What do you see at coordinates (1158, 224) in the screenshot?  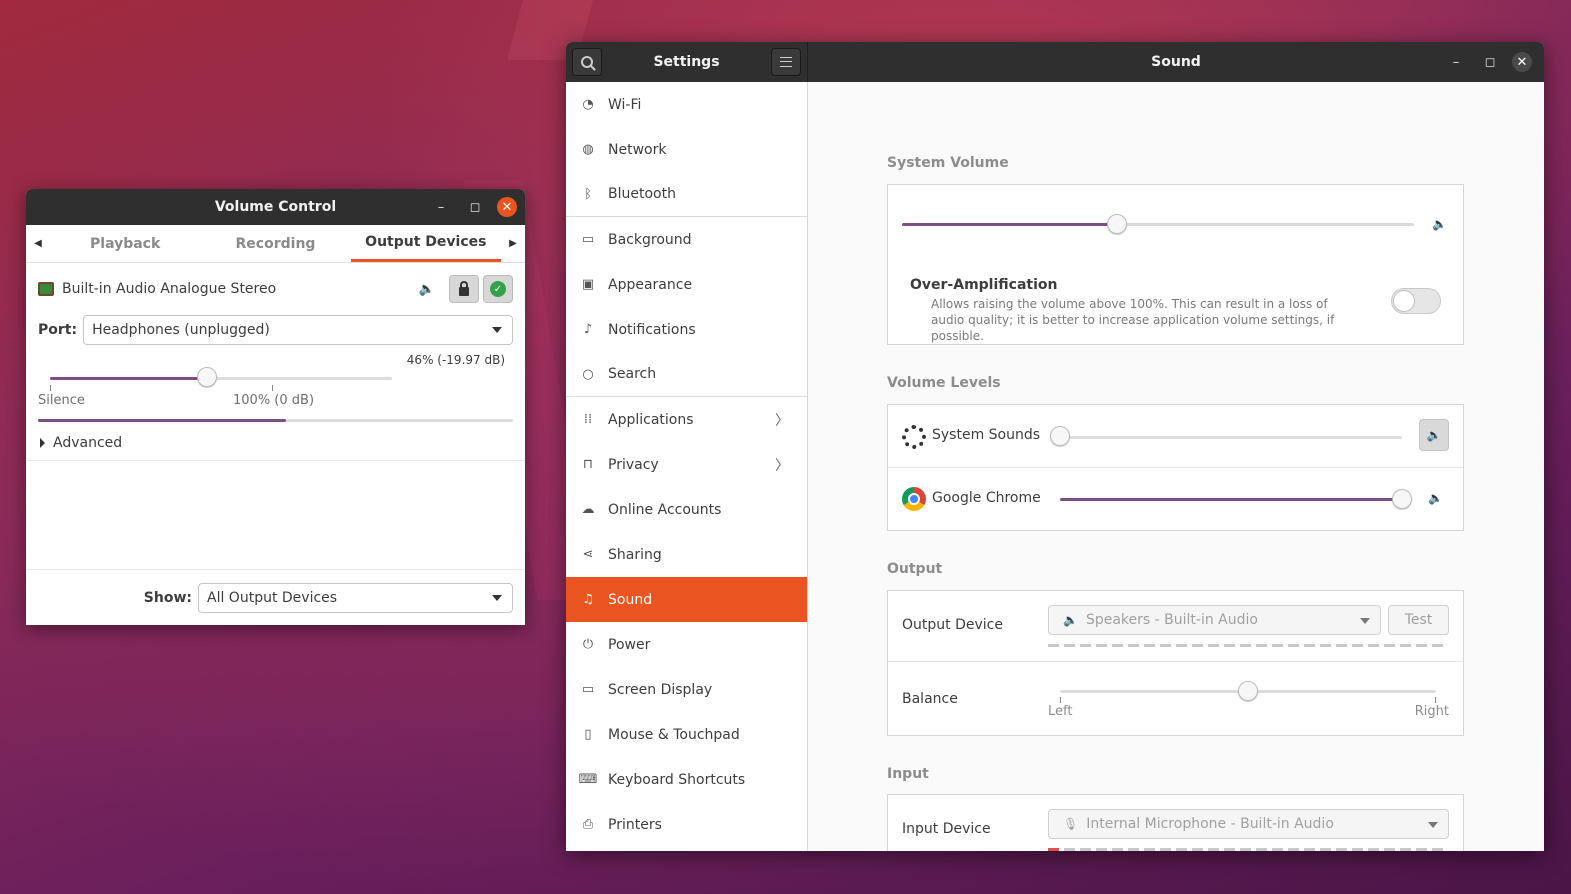 I see `system-volume-slider` at bounding box center [1158, 224].